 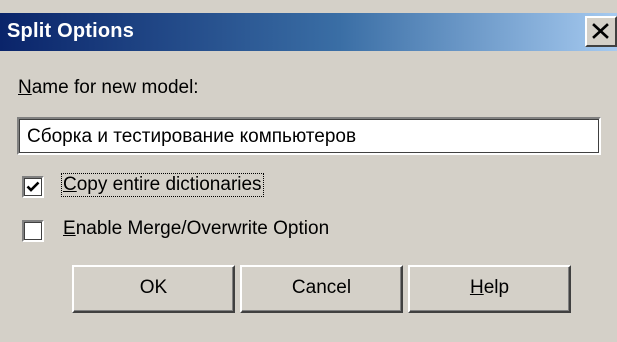 What do you see at coordinates (489, 289) in the screenshot?
I see `help-button: Help` at bounding box center [489, 289].